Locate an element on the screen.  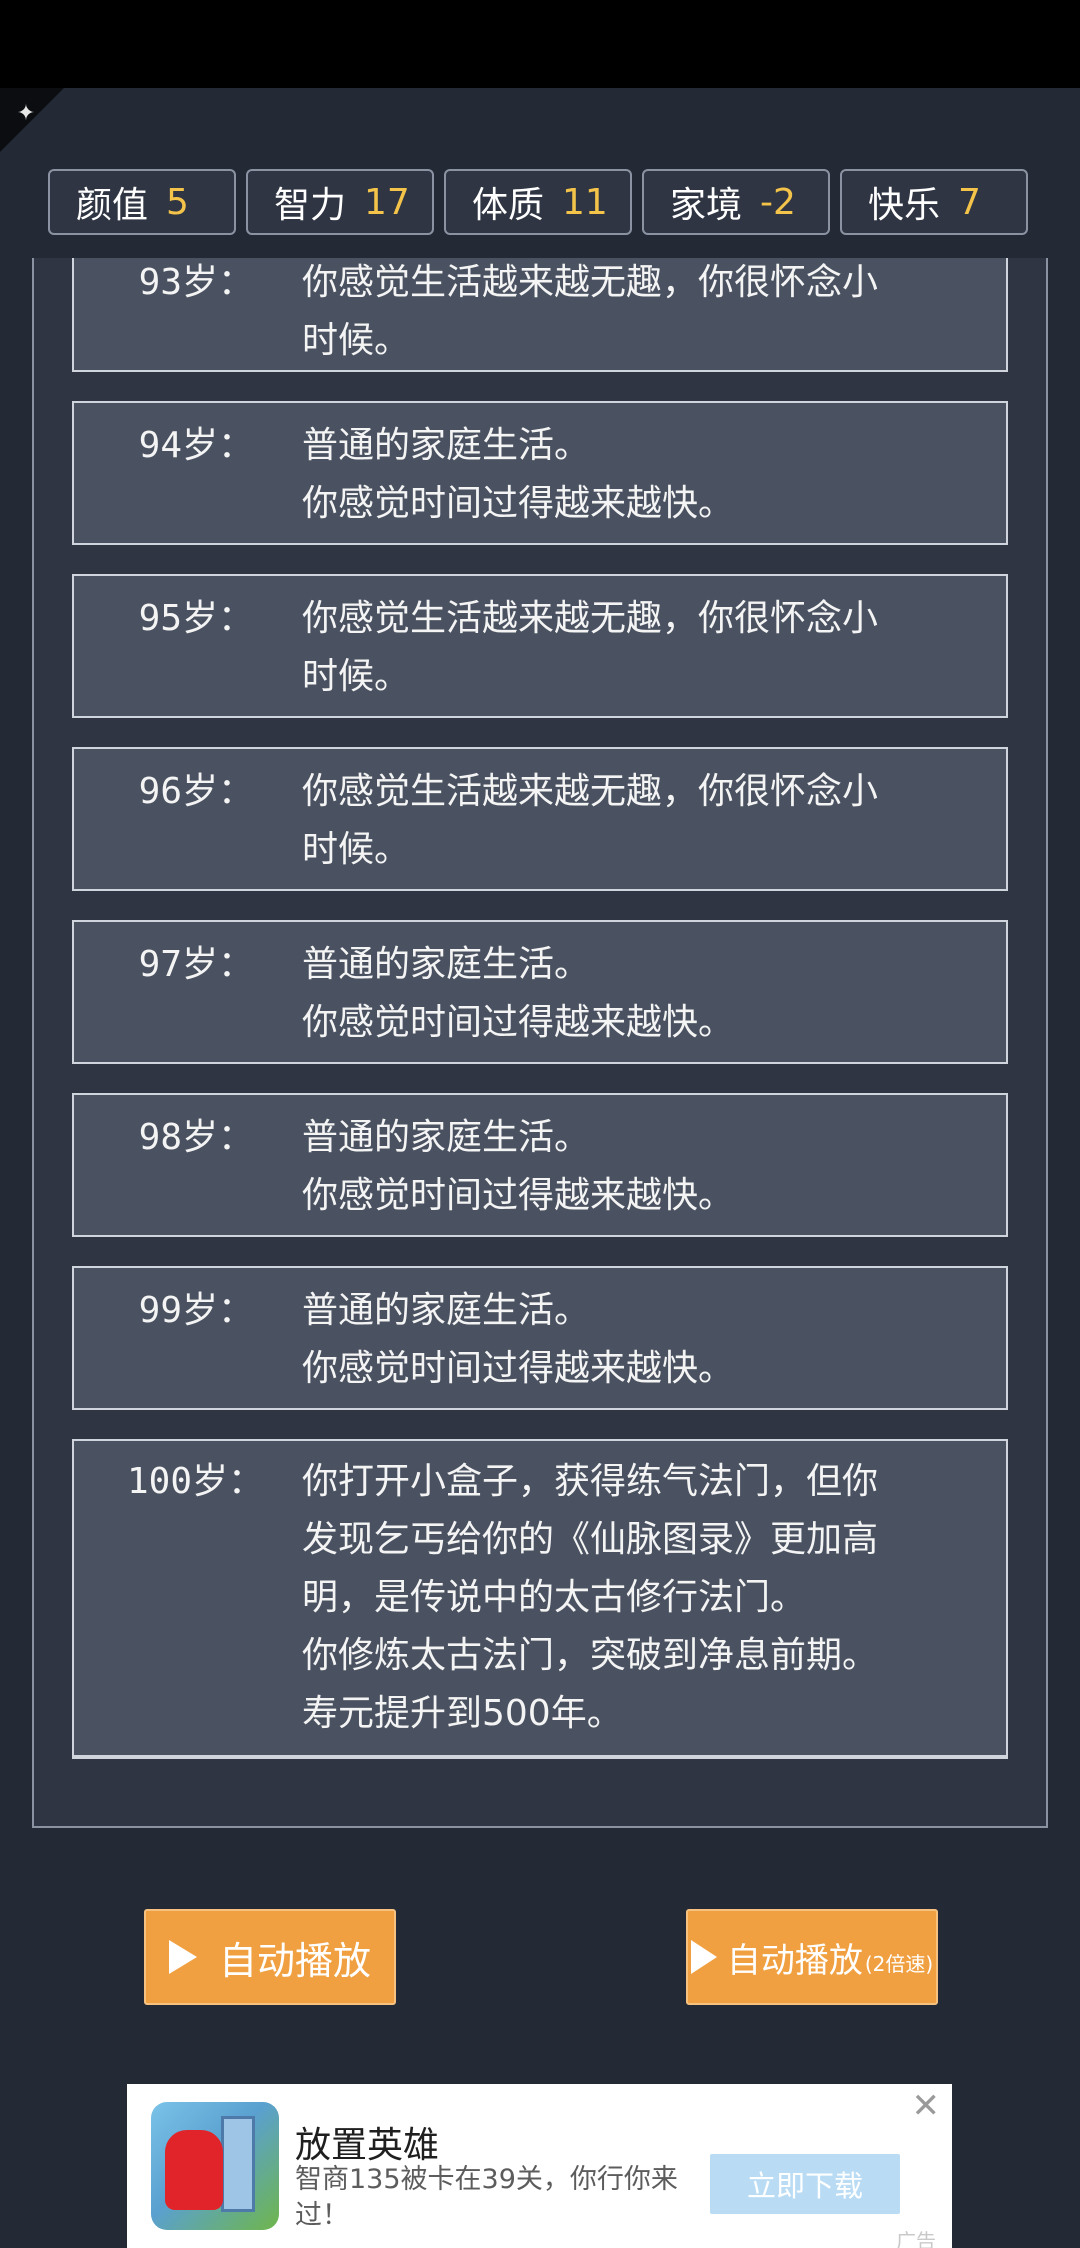
stat-label: 快乐 is located at coordinates (904, 205).